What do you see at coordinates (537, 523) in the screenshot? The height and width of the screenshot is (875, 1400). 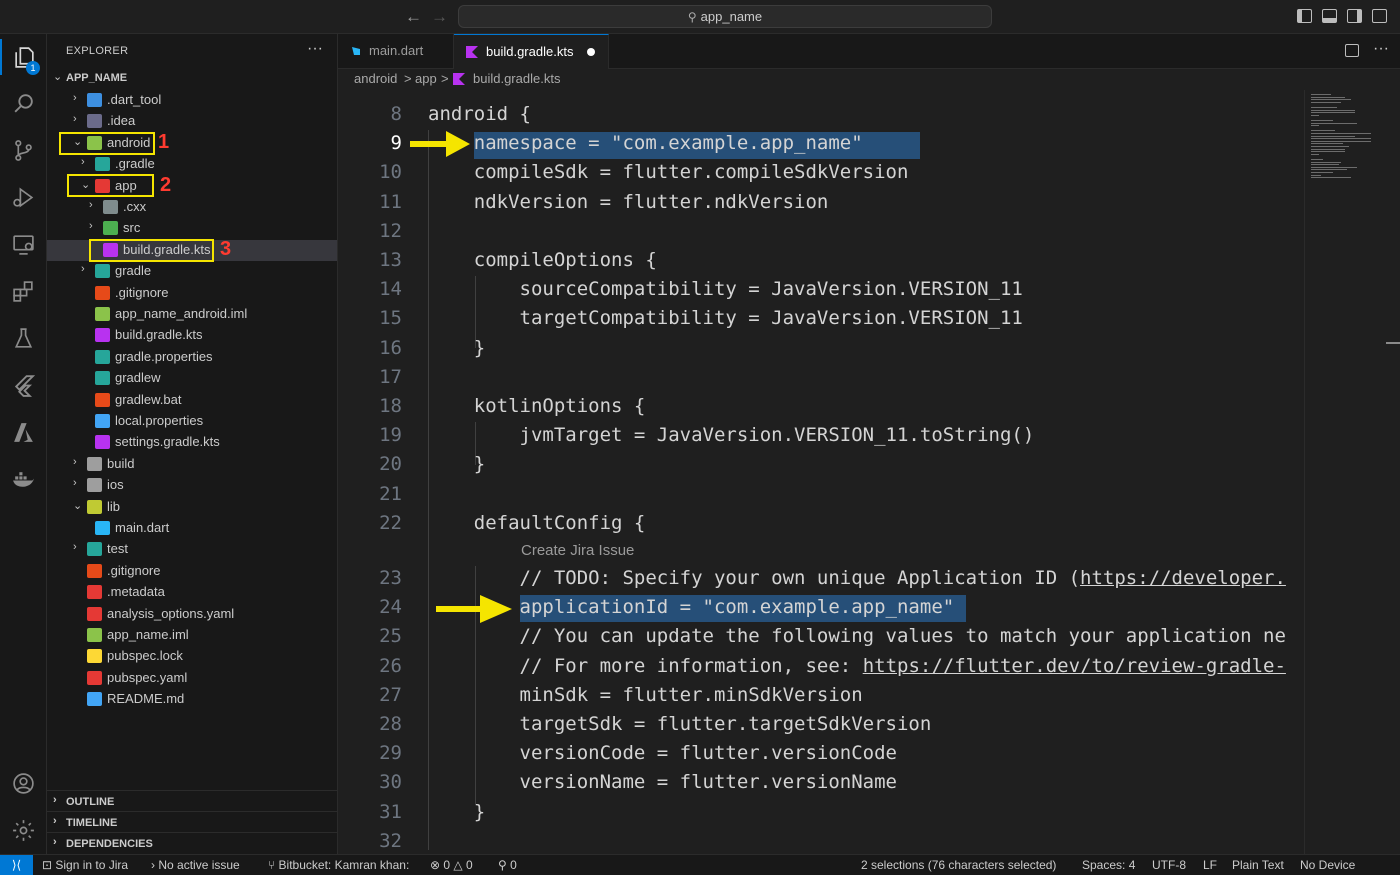 I see `code-line: defaultConfig {` at bounding box center [537, 523].